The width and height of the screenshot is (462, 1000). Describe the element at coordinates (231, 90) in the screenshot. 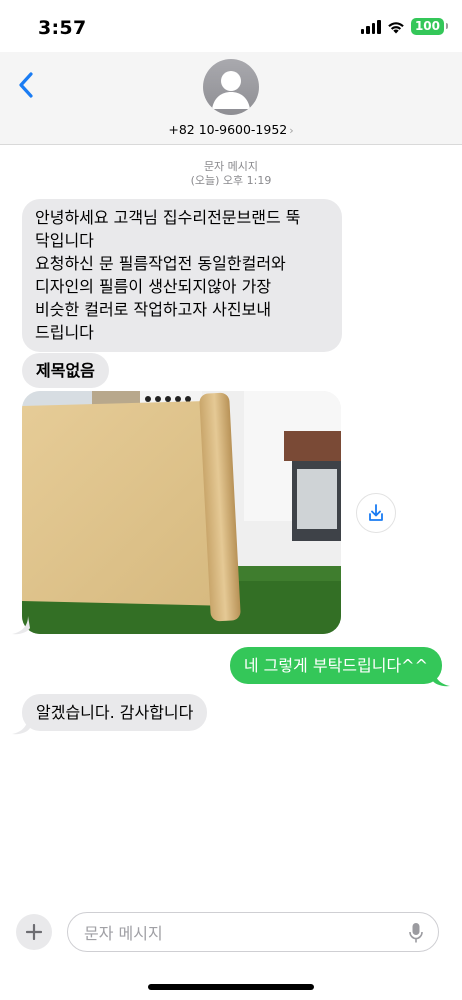

I see `person-icon` at that location.